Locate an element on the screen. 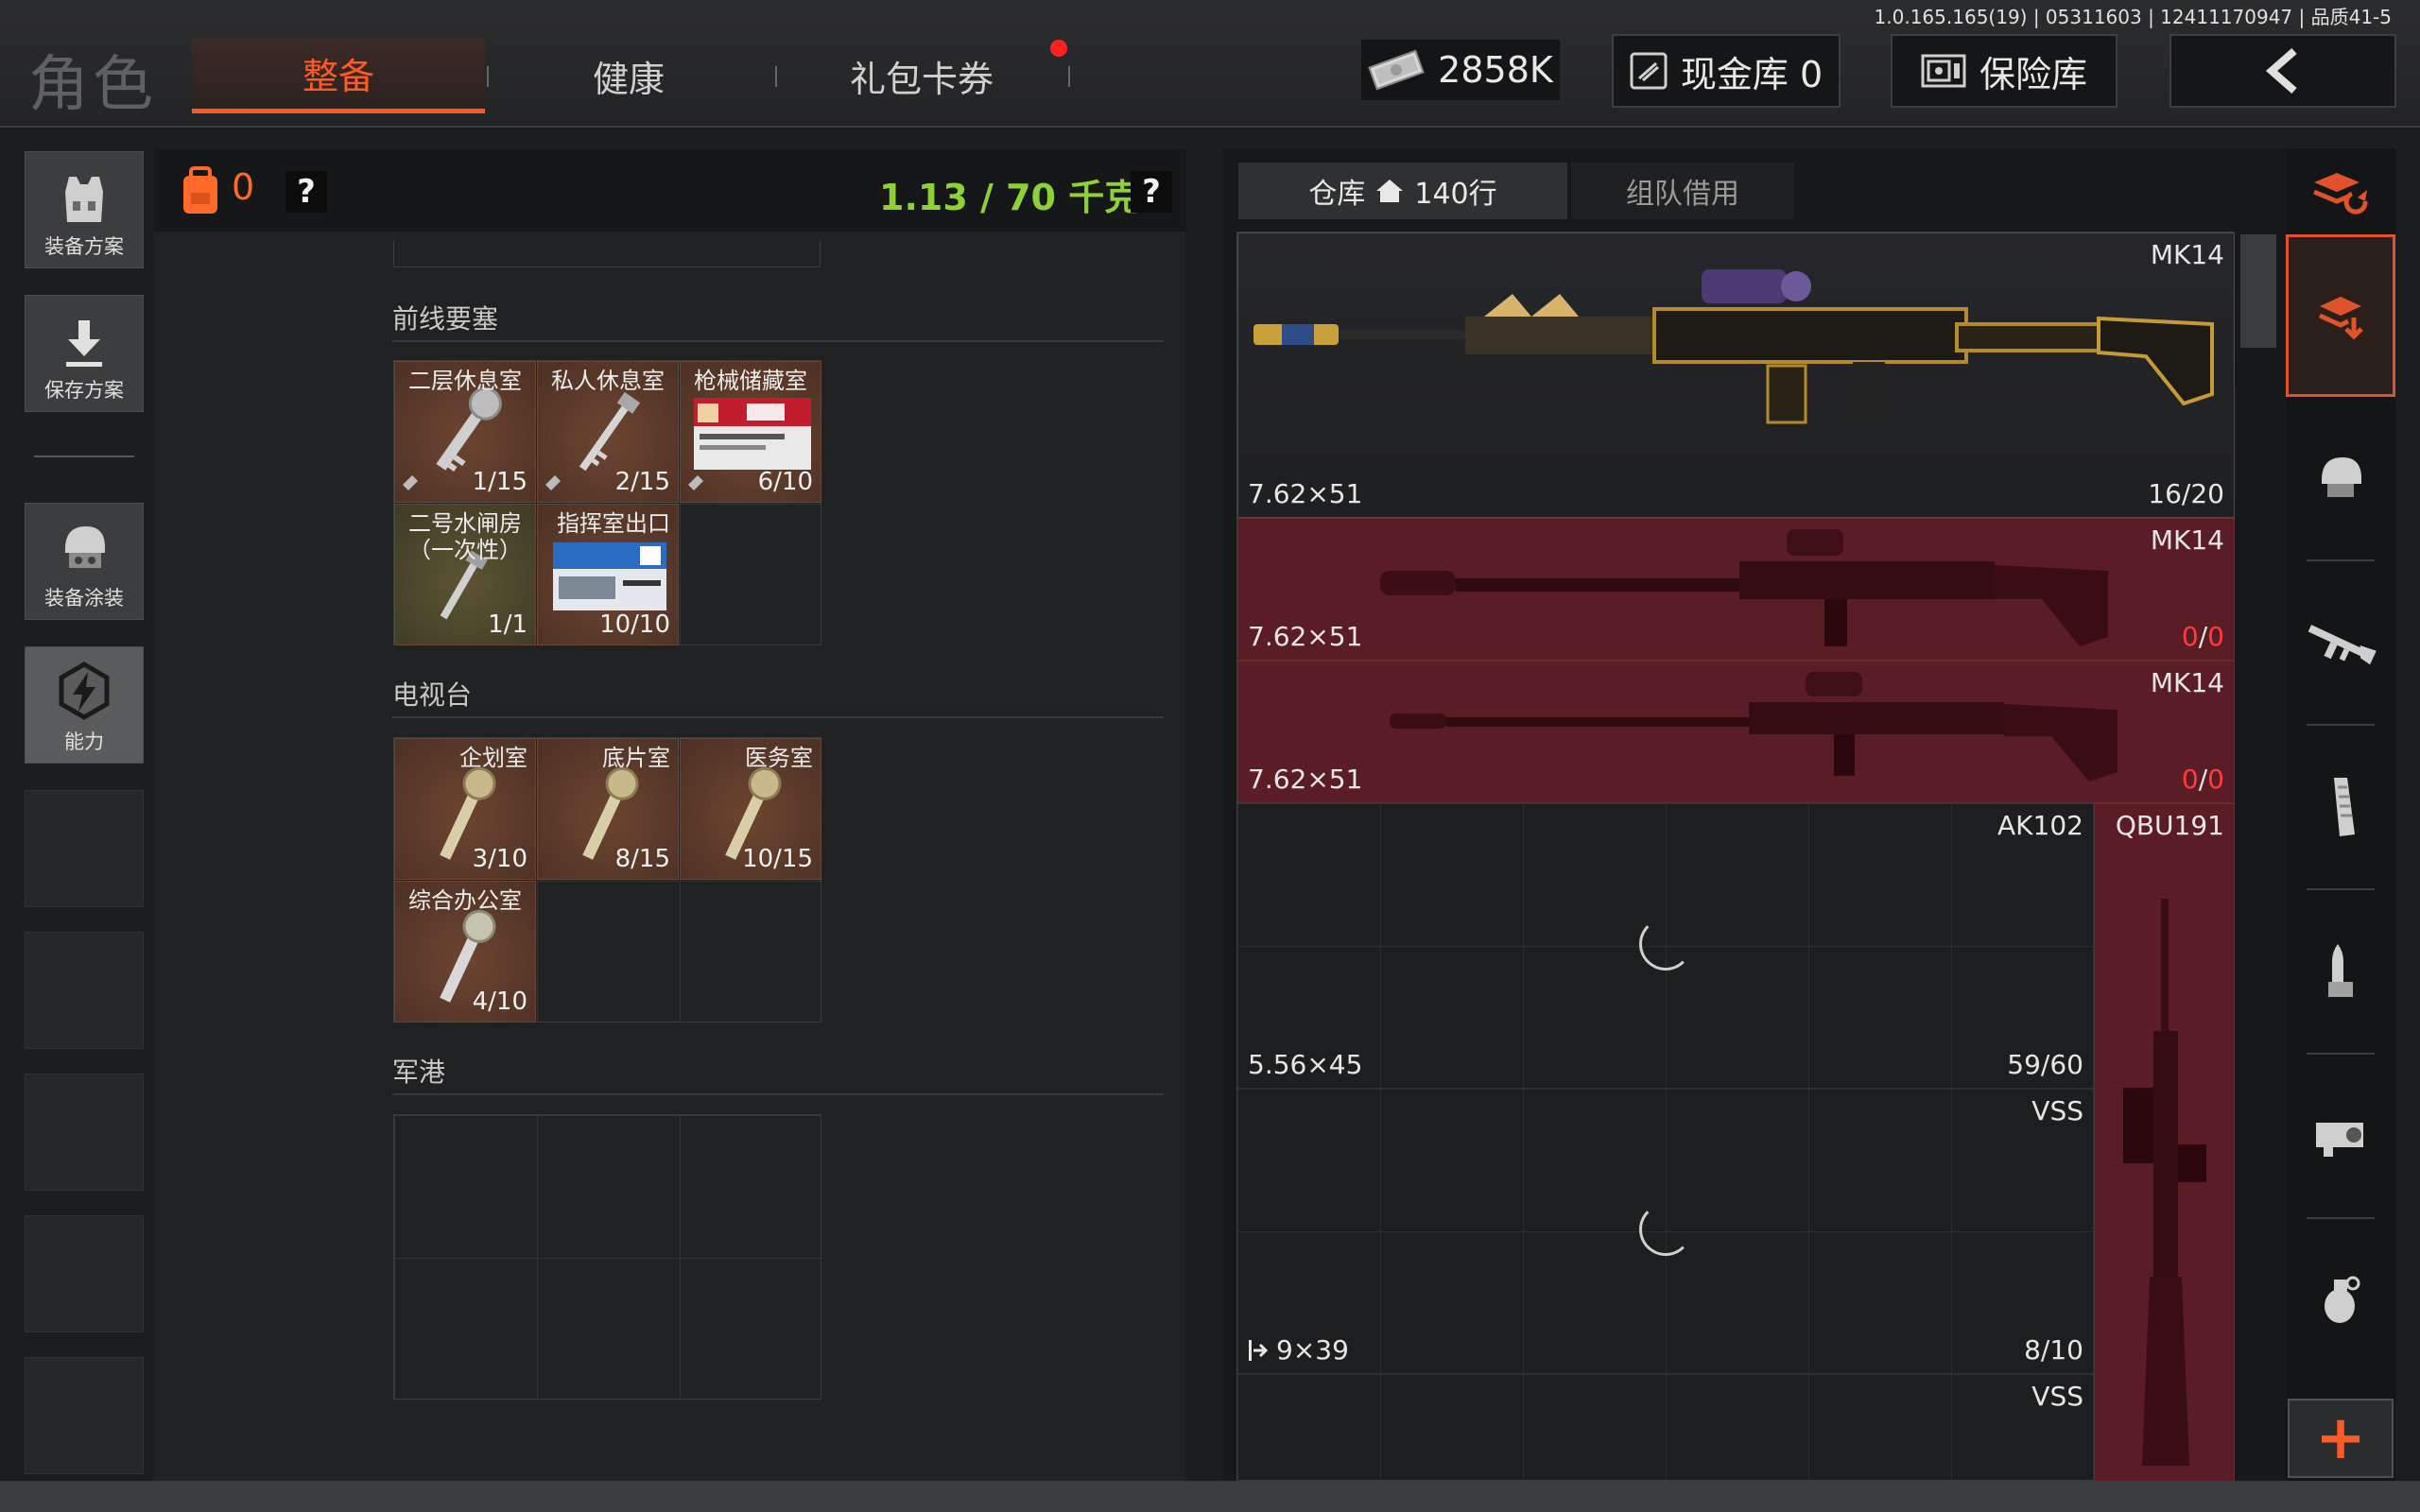 Image resolution: width=2420 pixels, height=1512 pixels. key-slot: 枪械储藏室 6/10 is located at coordinates (750, 432).